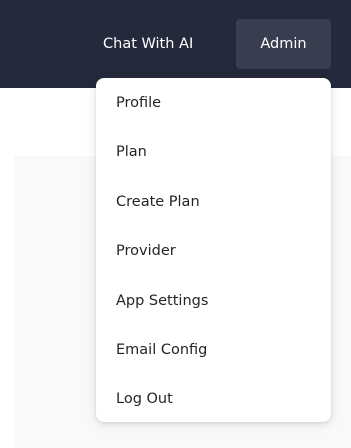 Image resolution: width=351 pixels, height=448 pixels. What do you see at coordinates (213, 354) in the screenshot?
I see `menu-item-email-config: Email Config` at bounding box center [213, 354].